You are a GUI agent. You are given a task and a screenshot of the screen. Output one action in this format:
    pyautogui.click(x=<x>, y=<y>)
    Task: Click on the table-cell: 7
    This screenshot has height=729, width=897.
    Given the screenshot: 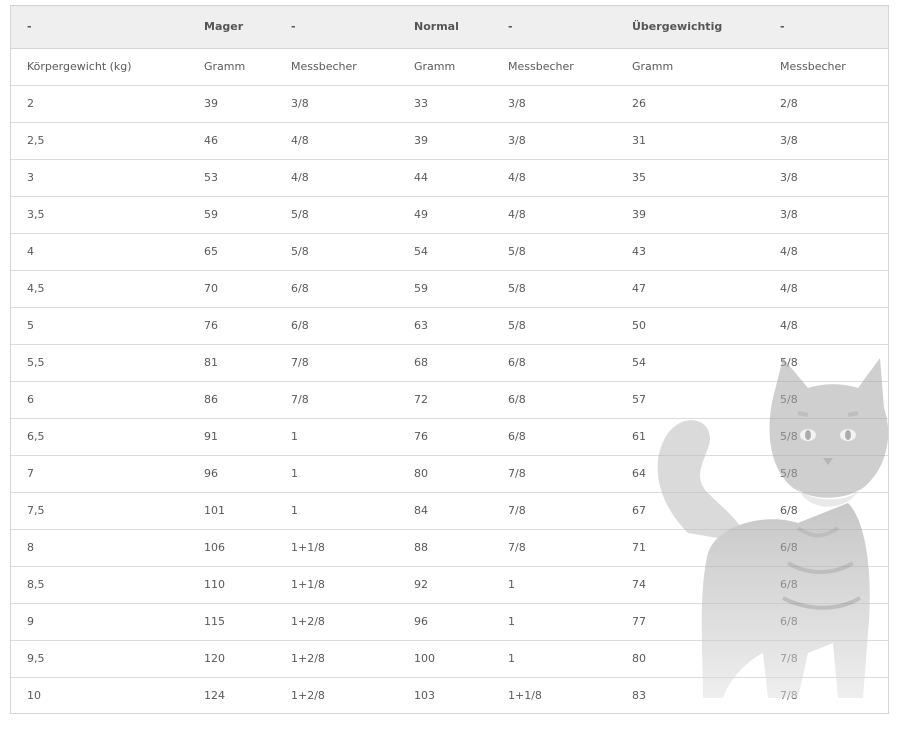 What is the action you would take?
    pyautogui.click(x=99, y=474)
    